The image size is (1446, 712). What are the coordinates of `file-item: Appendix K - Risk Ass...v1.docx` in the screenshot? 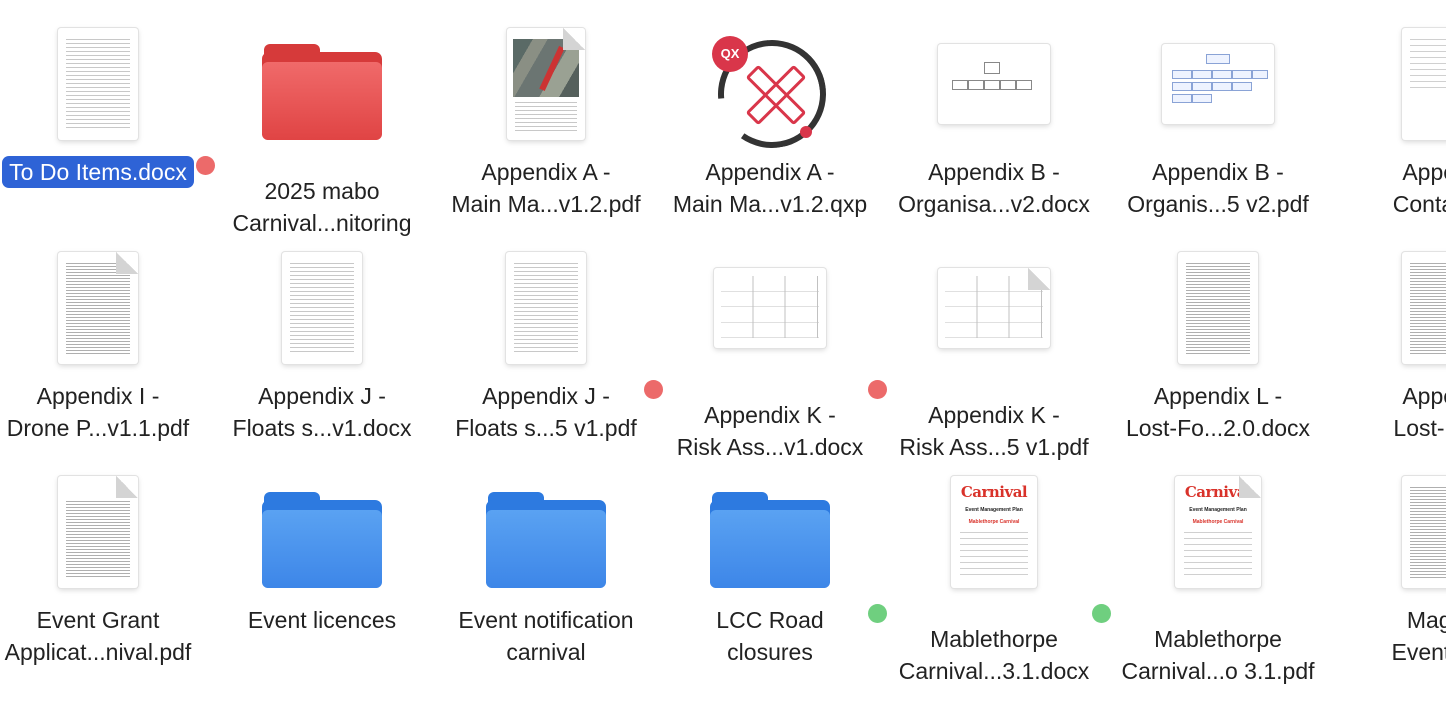 It's located at (763, 347).